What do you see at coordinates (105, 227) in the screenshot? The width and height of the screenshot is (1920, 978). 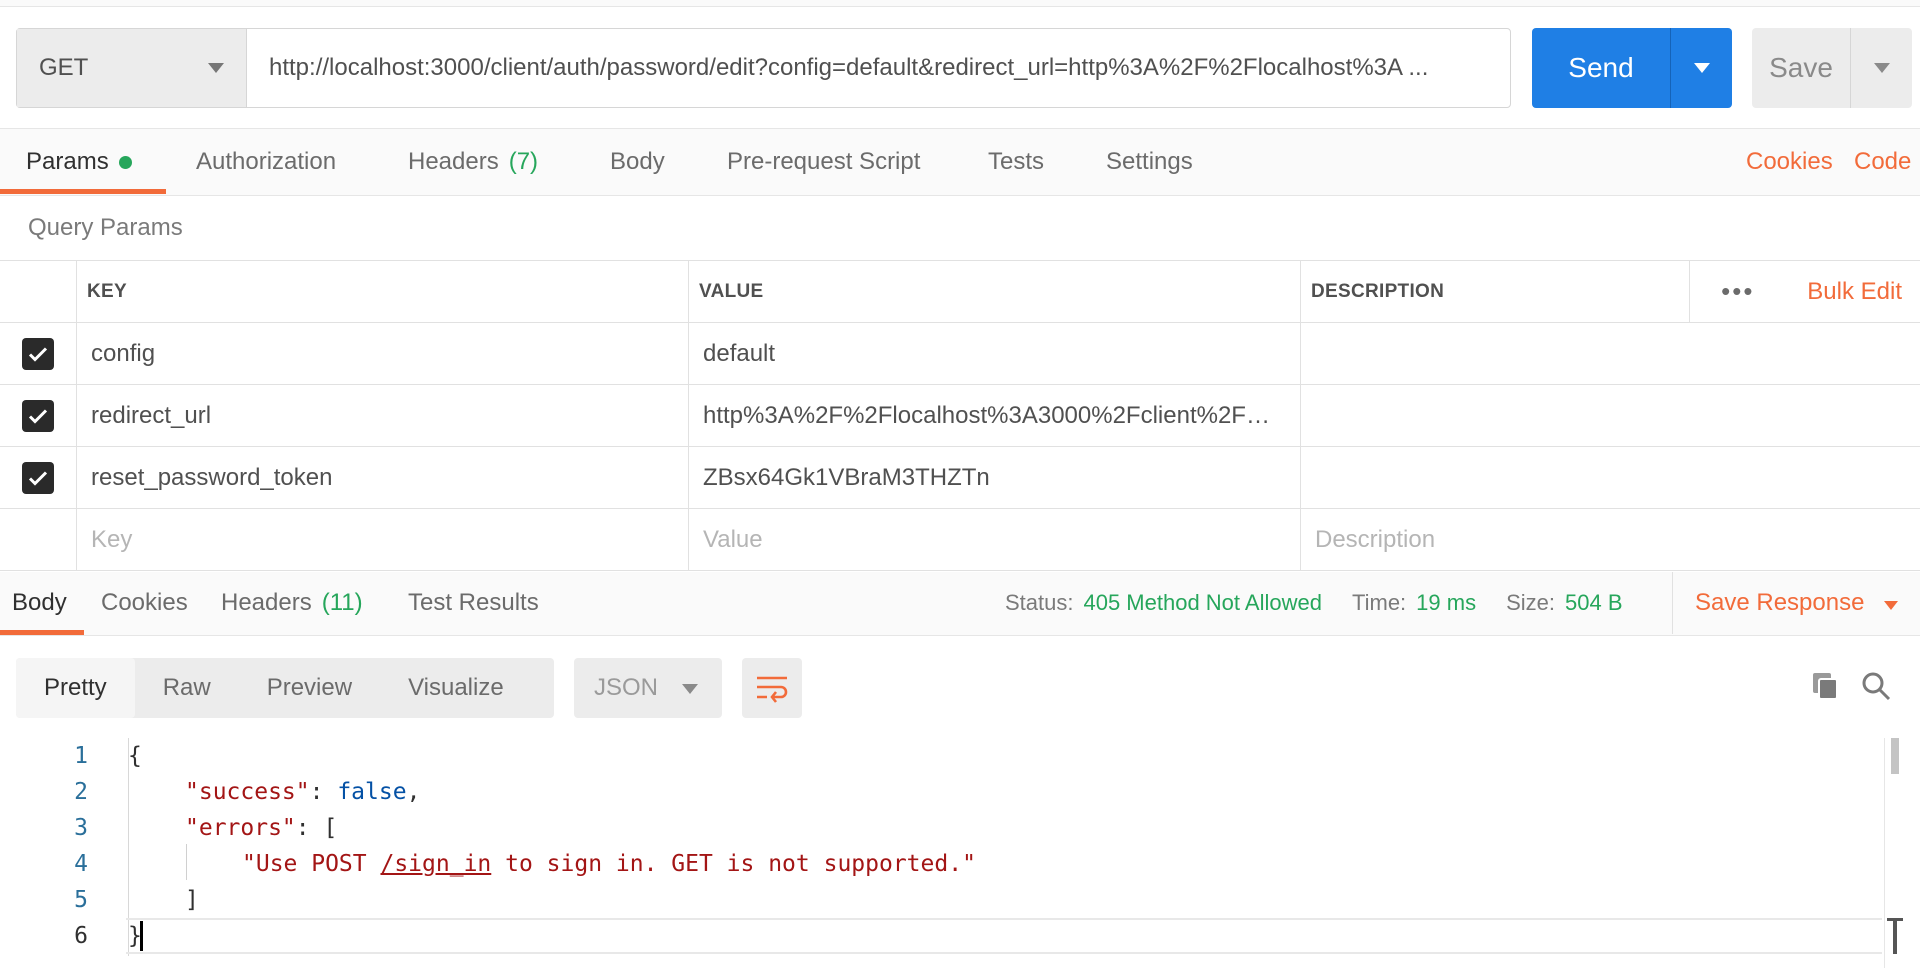 I see `query-params-title: Query Params` at bounding box center [105, 227].